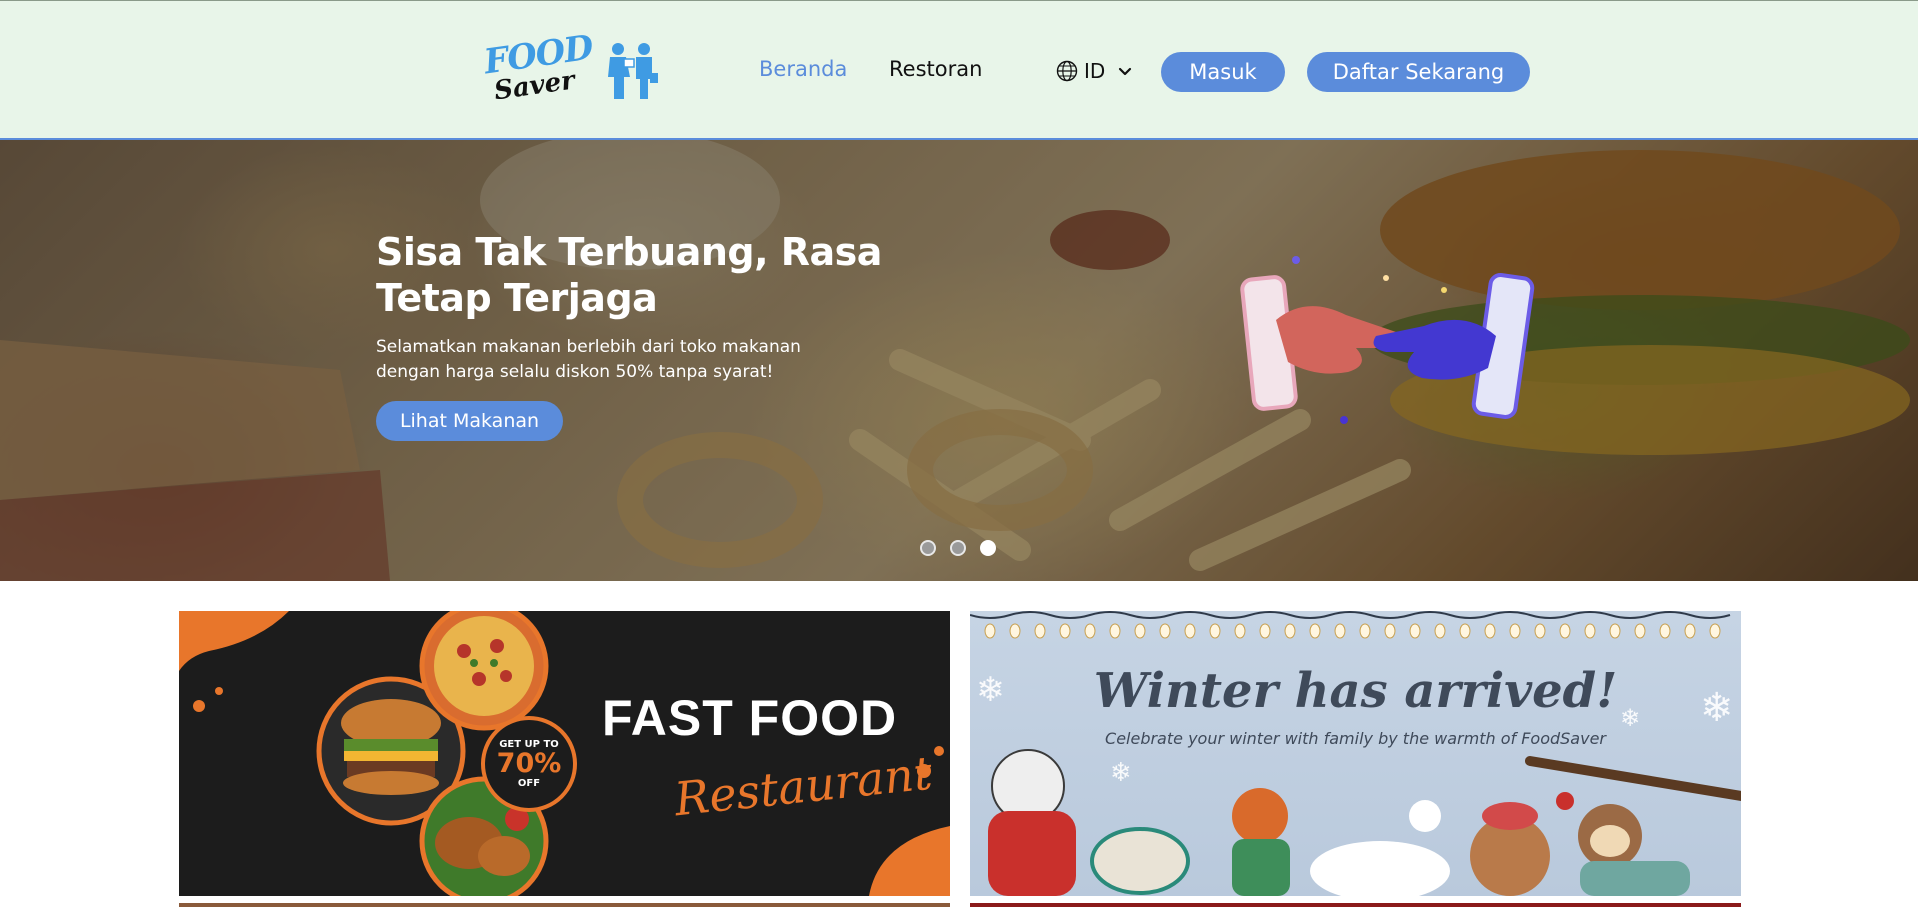 This screenshot has width=1918, height=907. I want to click on view-food-button: Lihat Makanan, so click(469, 421).